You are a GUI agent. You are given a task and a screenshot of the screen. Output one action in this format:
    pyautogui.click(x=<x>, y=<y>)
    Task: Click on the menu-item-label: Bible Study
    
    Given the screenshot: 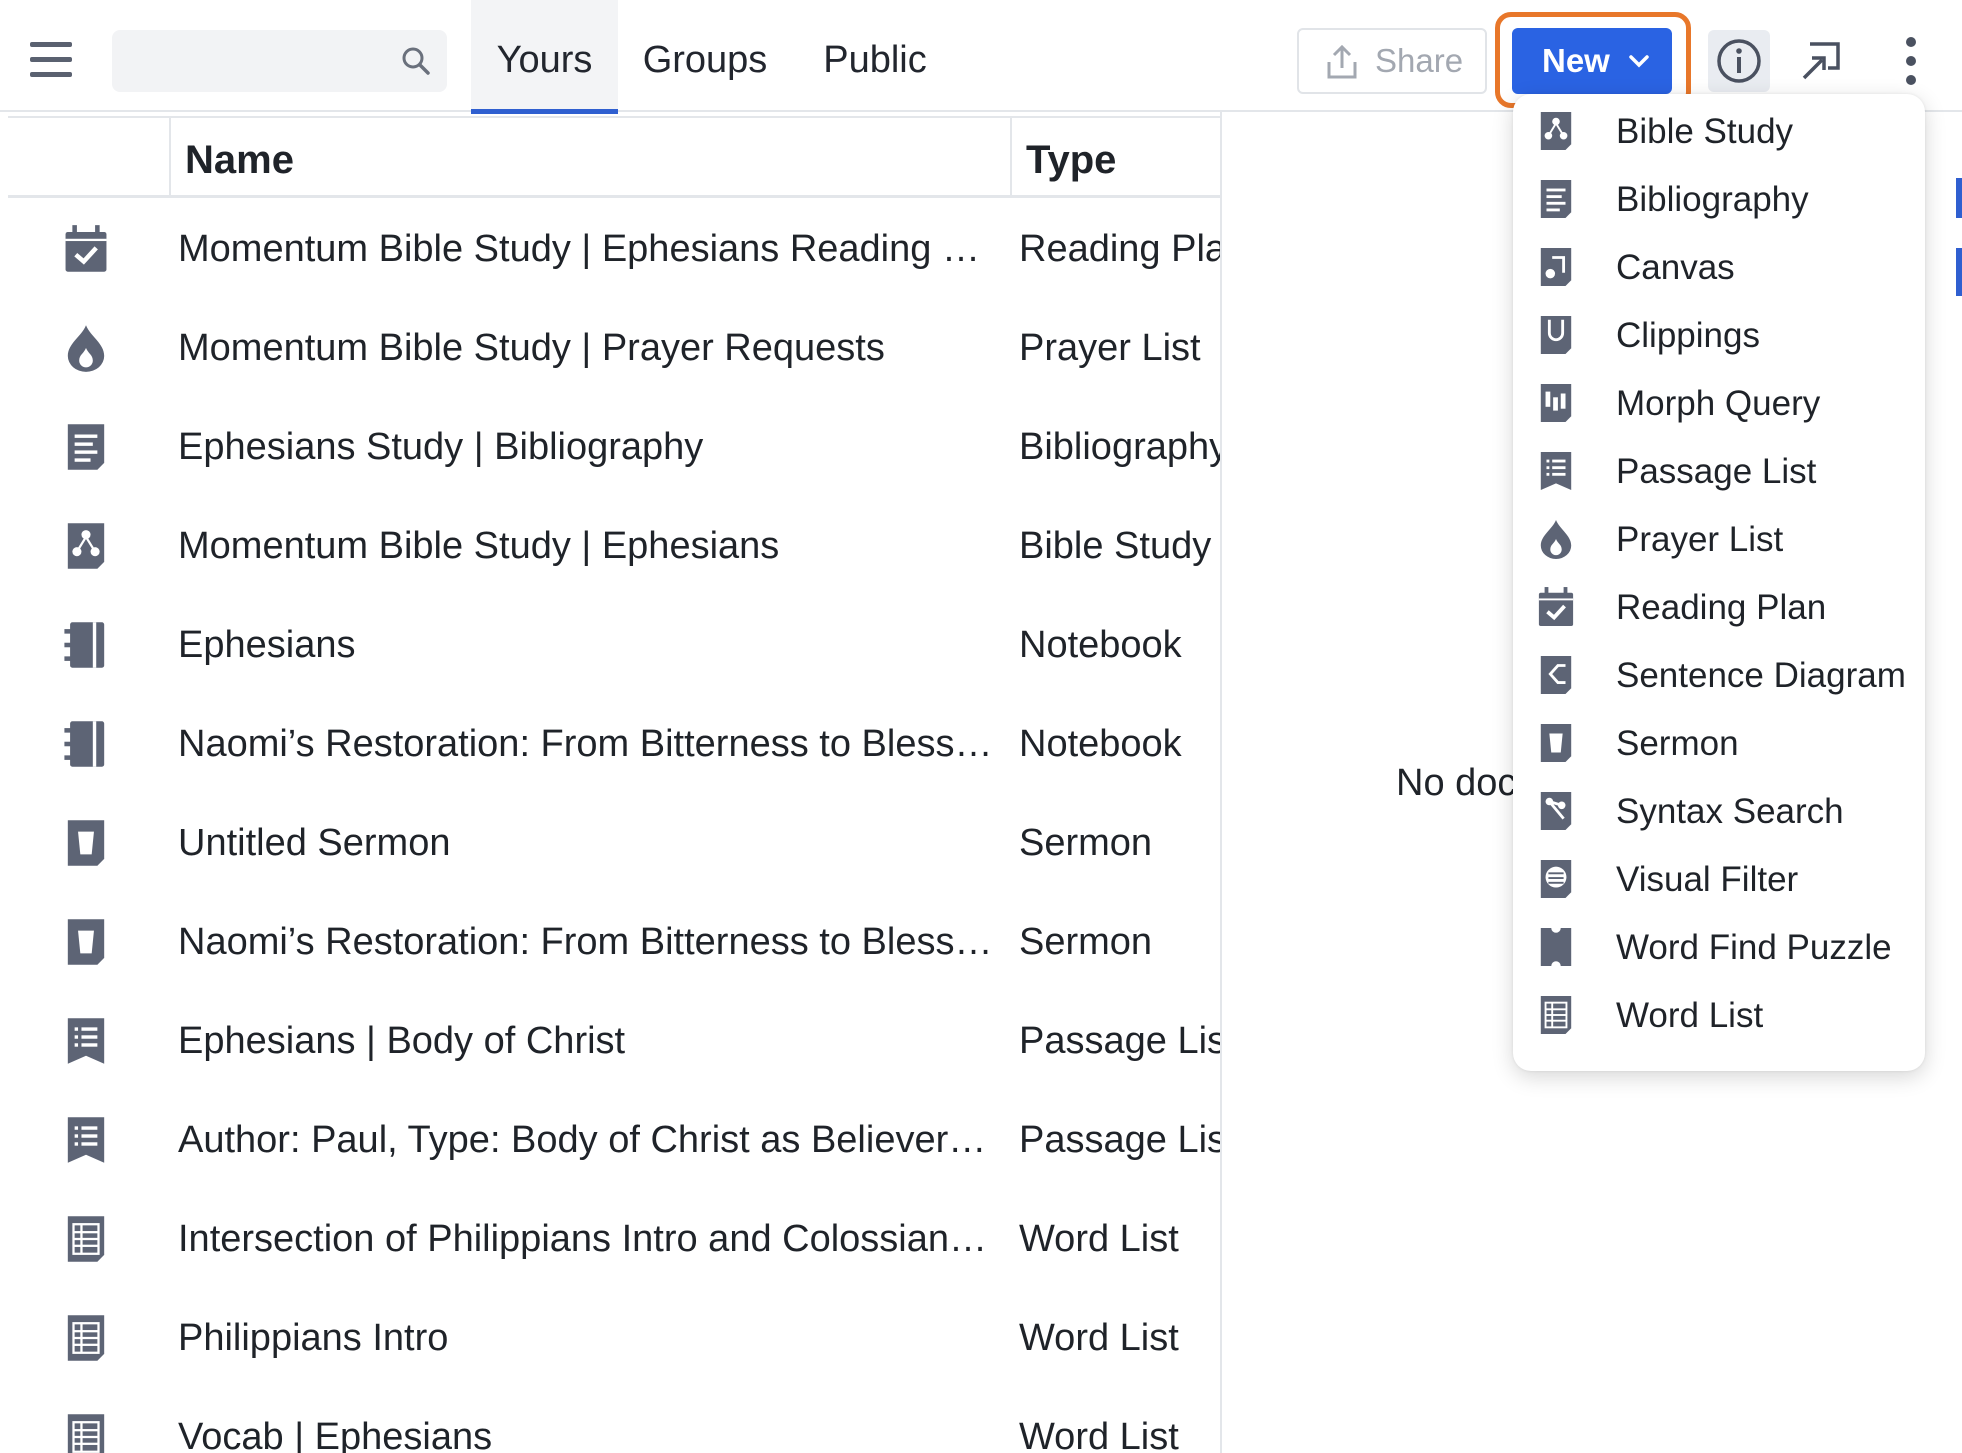 What is the action you would take?
    pyautogui.click(x=1705, y=131)
    